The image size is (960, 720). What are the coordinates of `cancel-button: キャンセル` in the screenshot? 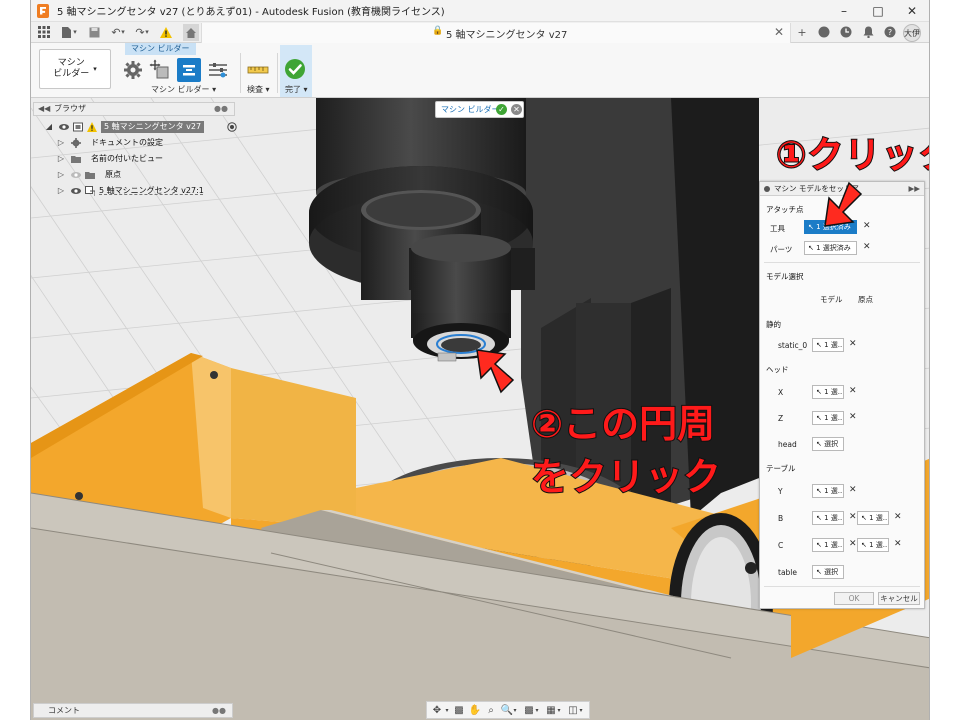 It's located at (899, 598).